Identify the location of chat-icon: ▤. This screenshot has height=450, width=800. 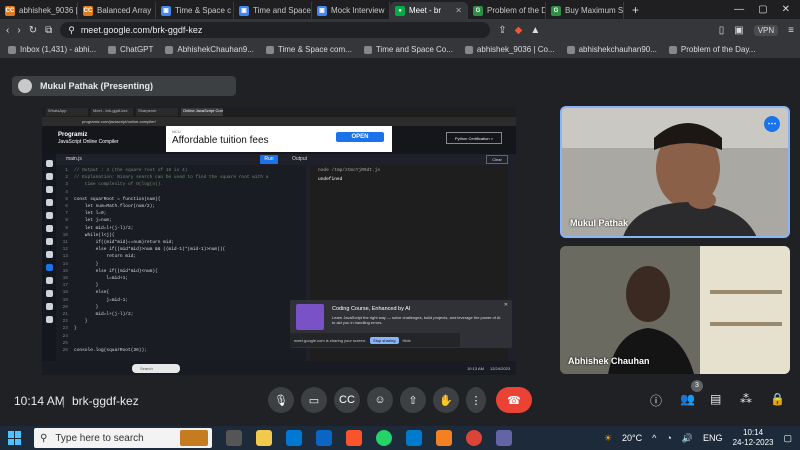
(715, 399).